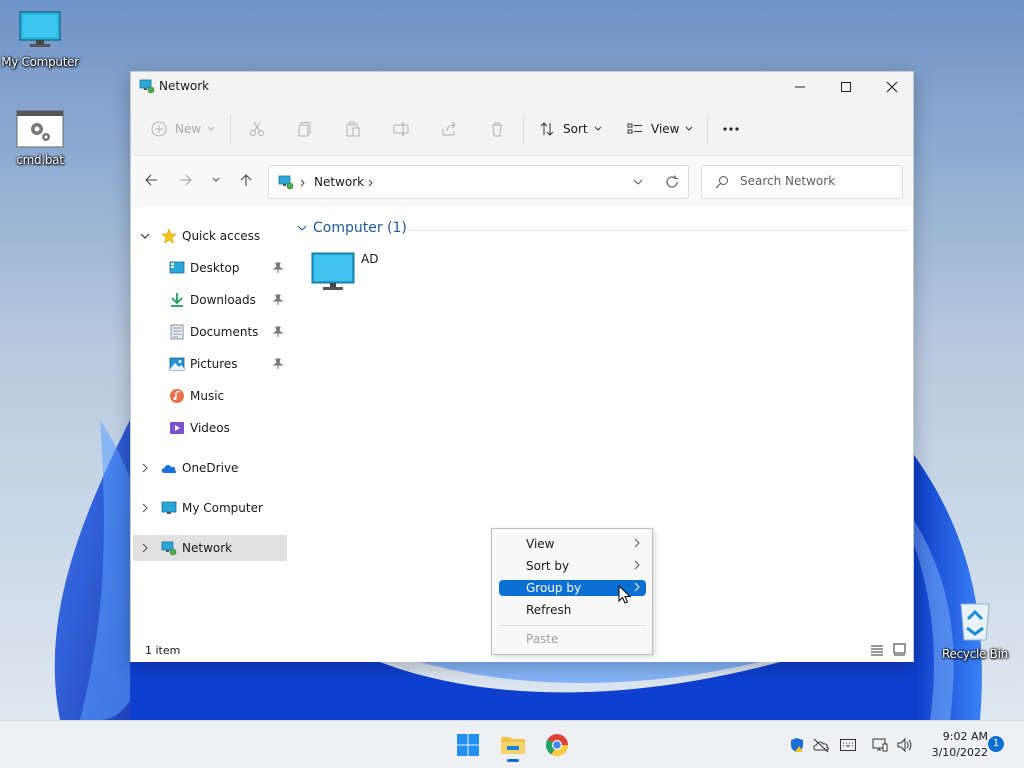 This screenshot has width=1024, height=768. What do you see at coordinates (821, 745) in the screenshot?
I see `cloud-offline-icon` at bounding box center [821, 745].